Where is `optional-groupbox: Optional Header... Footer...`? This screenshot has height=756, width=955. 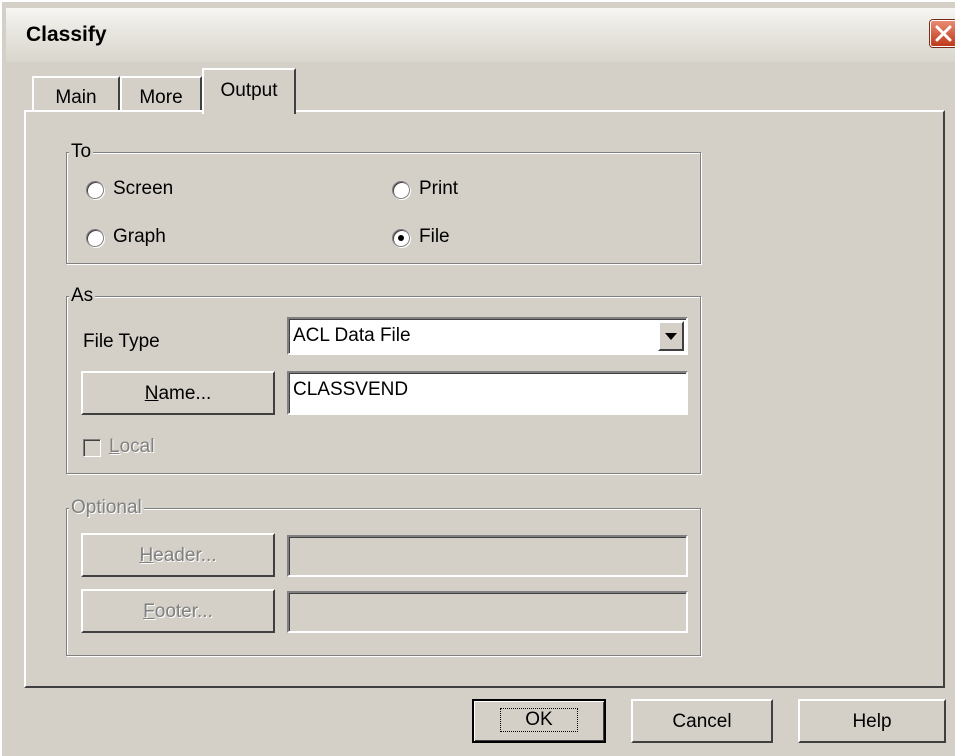 optional-groupbox: Optional Header... Footer... is located at coordinates (383, 576).